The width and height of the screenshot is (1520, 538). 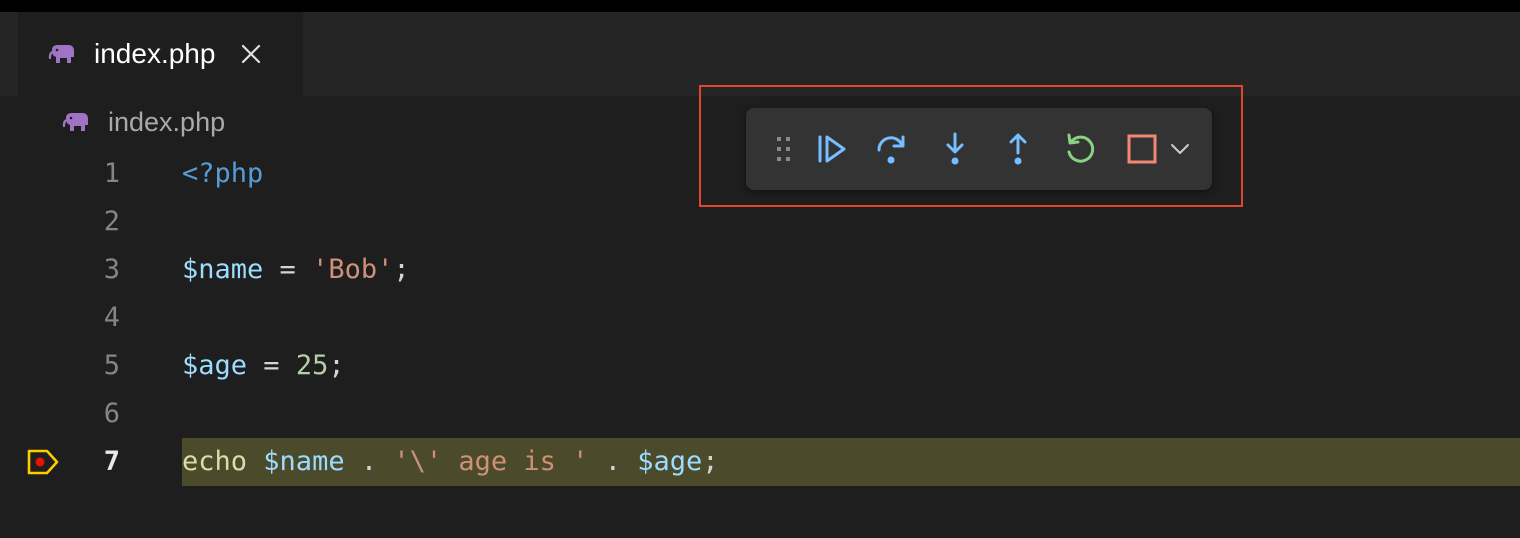 I want to click on more-options-button, so click(x=1180, y=149).